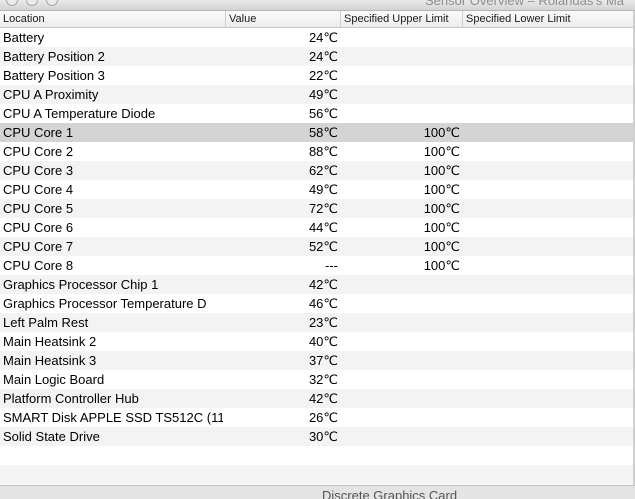  I want to click on row-value: 52℃, so click(323, 246).